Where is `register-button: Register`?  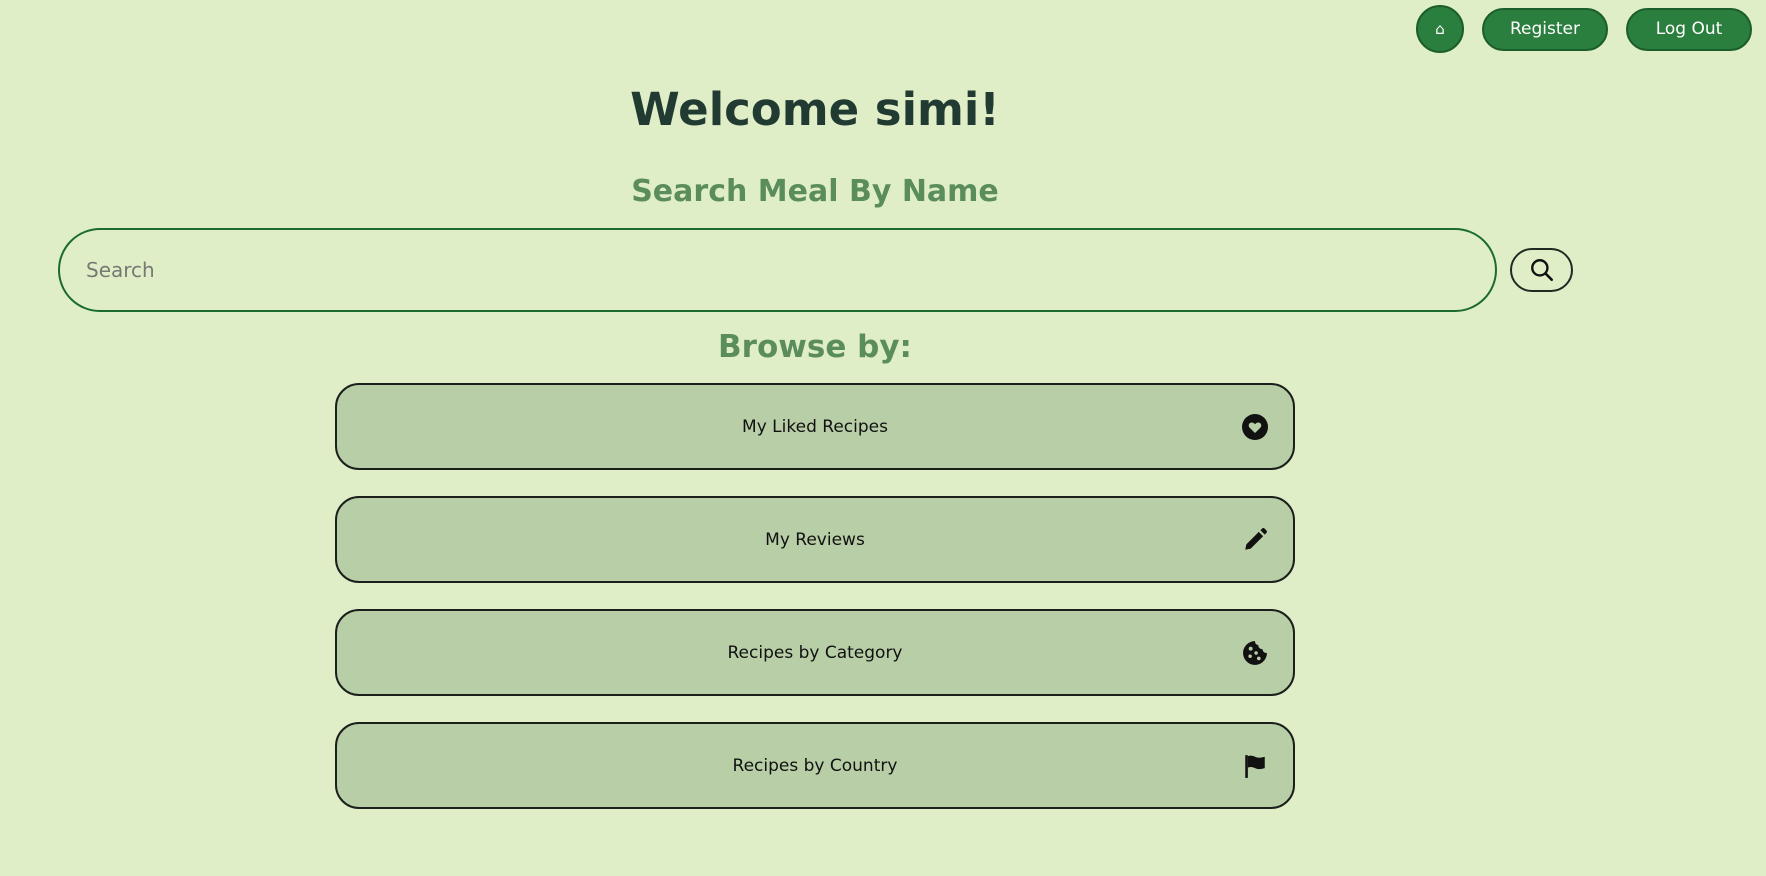 register-button: Register is located at coordinates (1545, 29).